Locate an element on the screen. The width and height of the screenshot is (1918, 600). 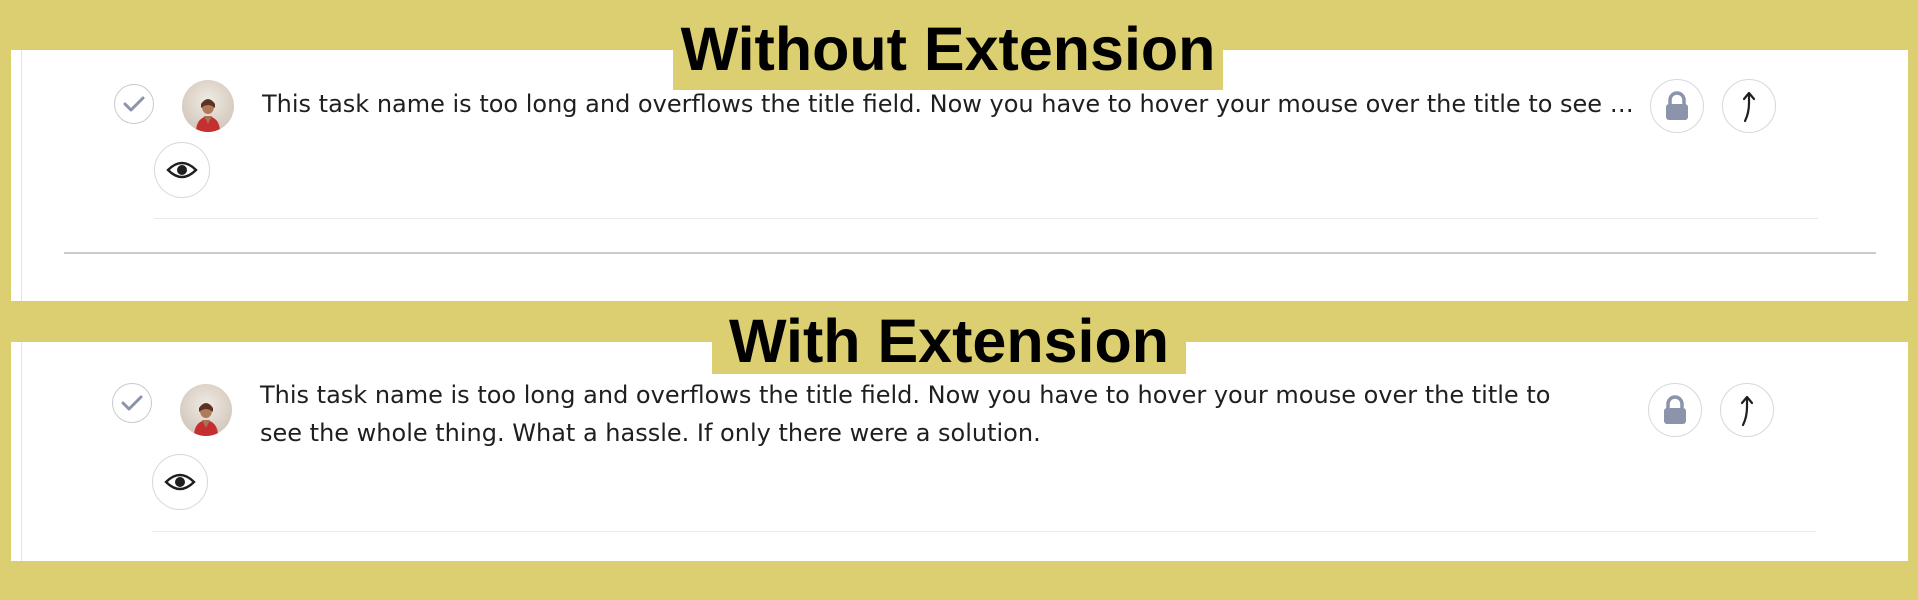
banner-without-extension: Without Extension is located at coordinates (948, 53).